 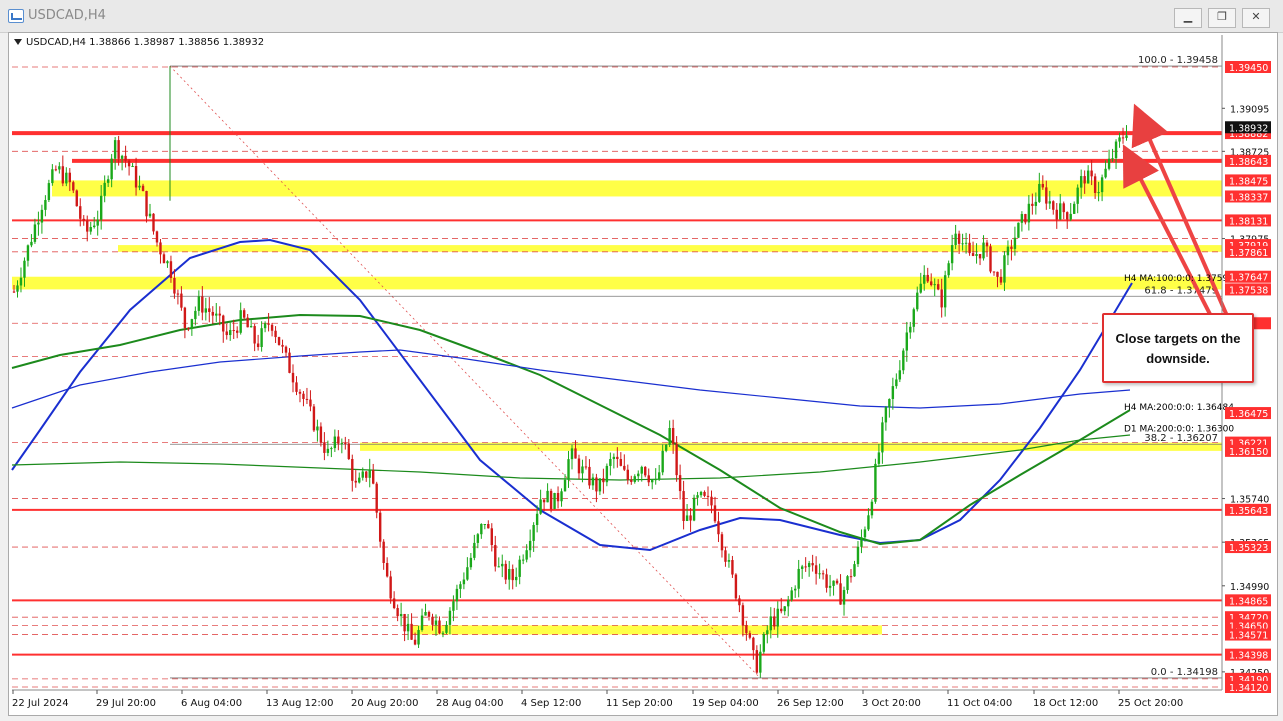 What do you see at coordinates (1248, 181) in the screenshot?
I see `price-level-label: 1.38475` at bounding box center [1248, 181].